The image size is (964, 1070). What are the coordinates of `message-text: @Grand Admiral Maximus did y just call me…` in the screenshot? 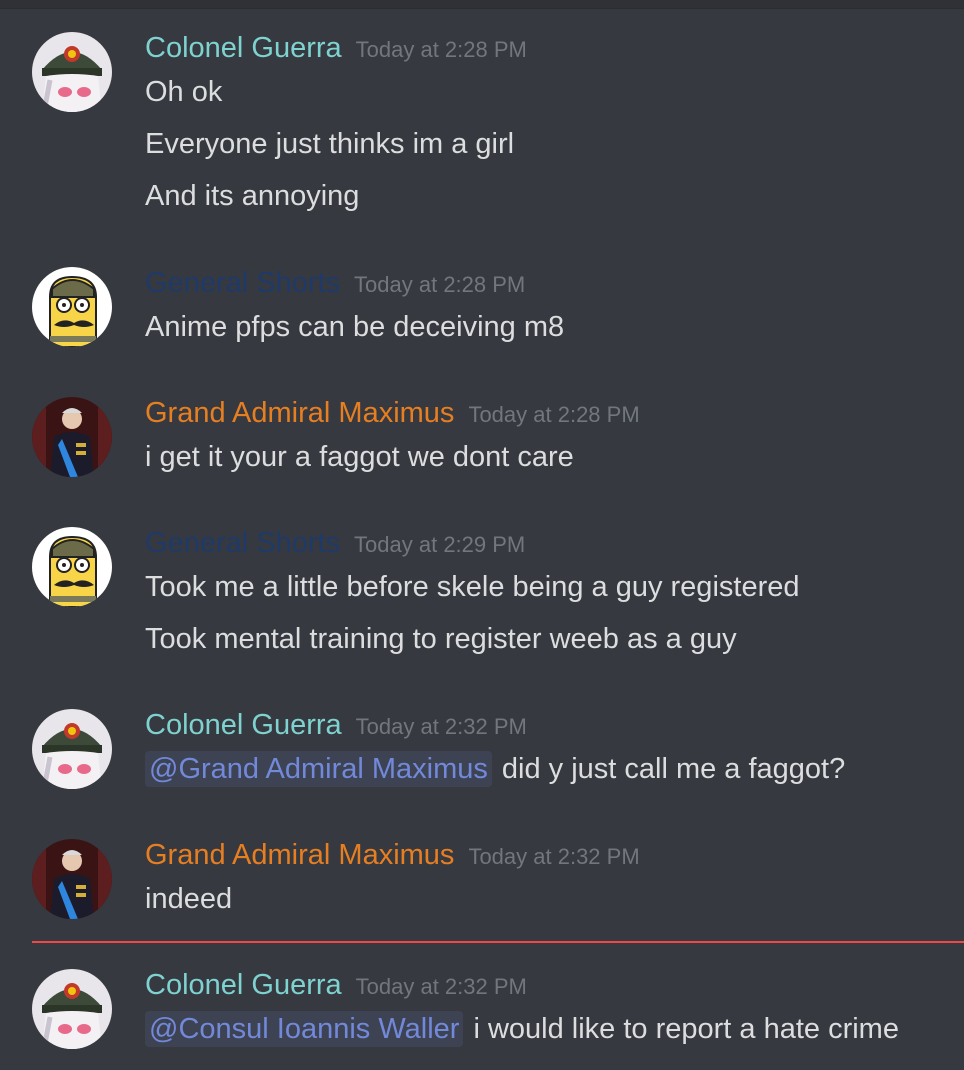 It's located at (495, 769).